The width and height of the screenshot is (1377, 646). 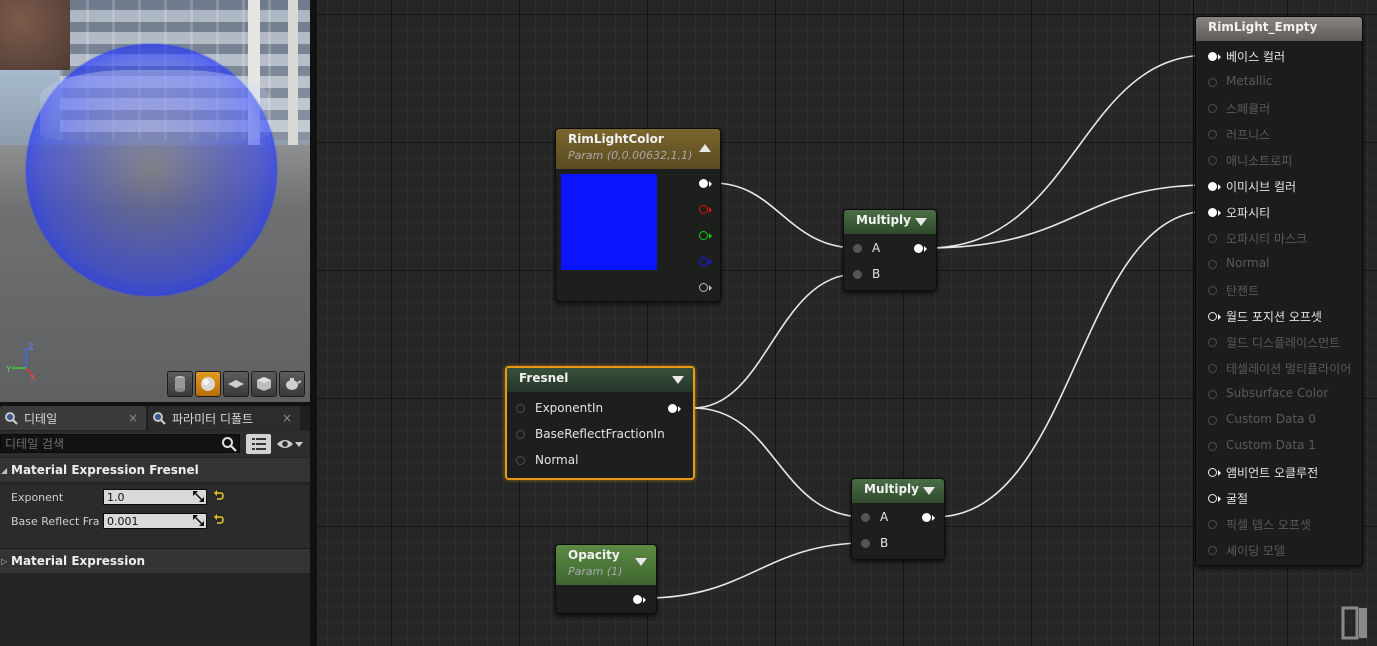 I want to click on node-header: RimLight_Empty, so click(x=1279, y=29).